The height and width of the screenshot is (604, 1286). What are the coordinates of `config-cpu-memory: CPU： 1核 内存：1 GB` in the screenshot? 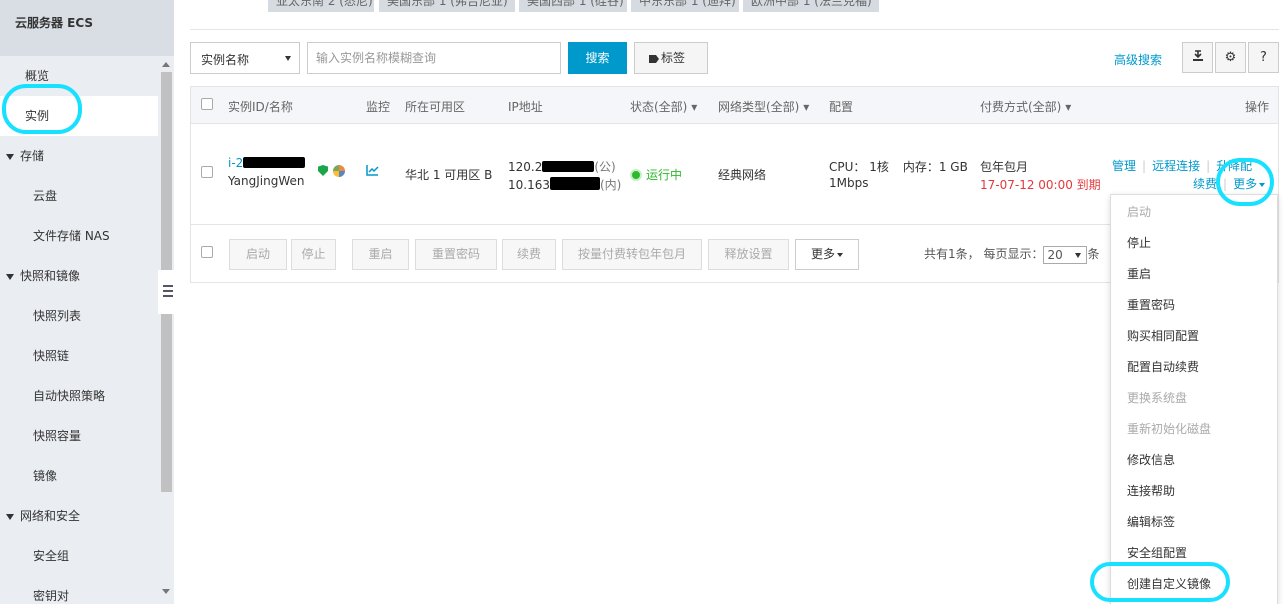 It's located at (898, 167).